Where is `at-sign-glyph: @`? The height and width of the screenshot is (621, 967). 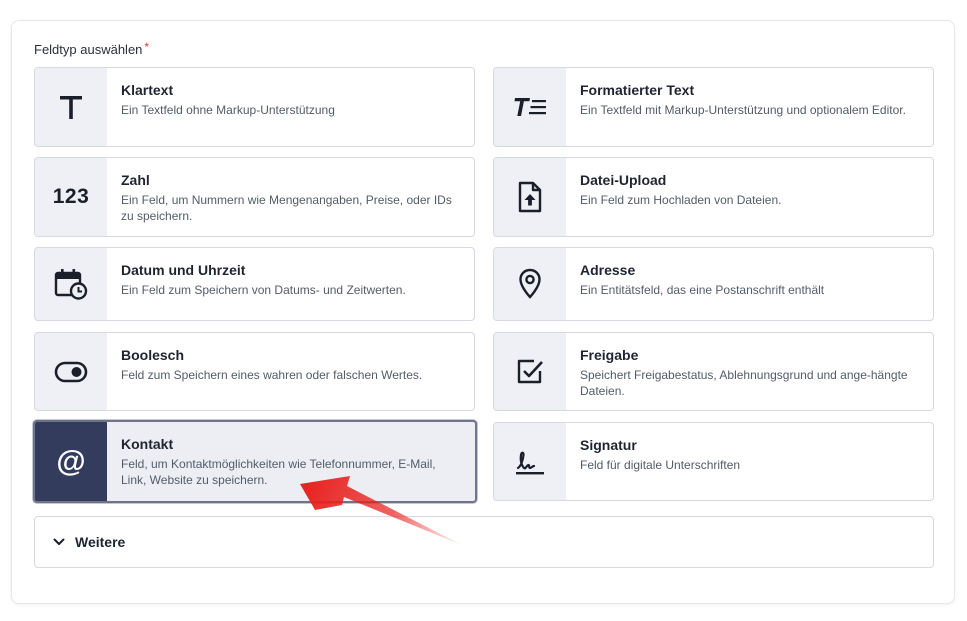 at-sign-glyph: @ is located at coordinates (71, 461).